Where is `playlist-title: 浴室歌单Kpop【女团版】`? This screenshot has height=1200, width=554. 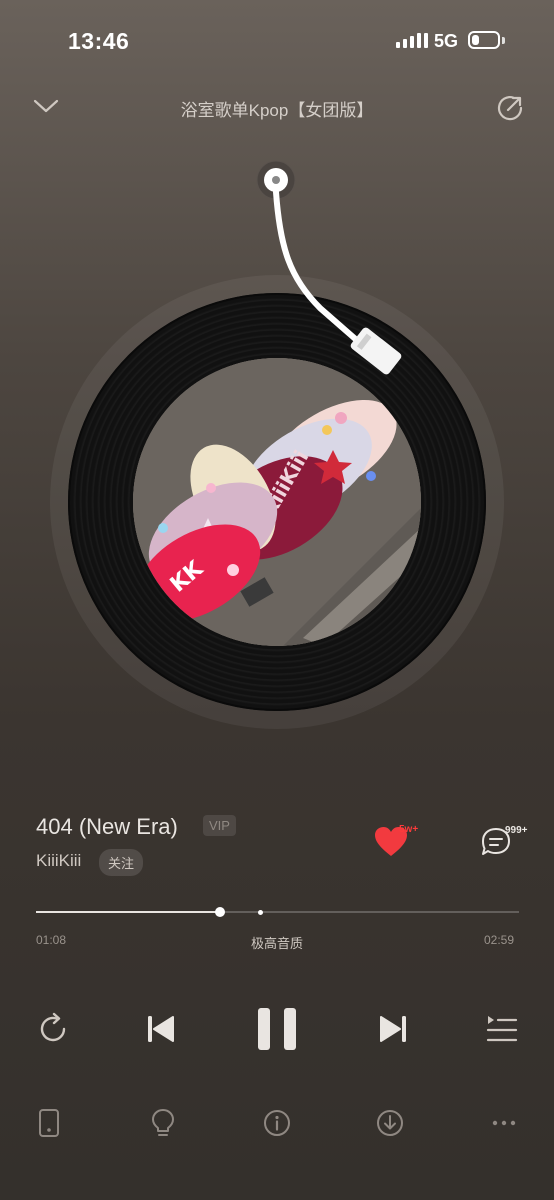 playlist-title: 浴室歌单Kpop【女团版】 is located at coordinates (277, 110).